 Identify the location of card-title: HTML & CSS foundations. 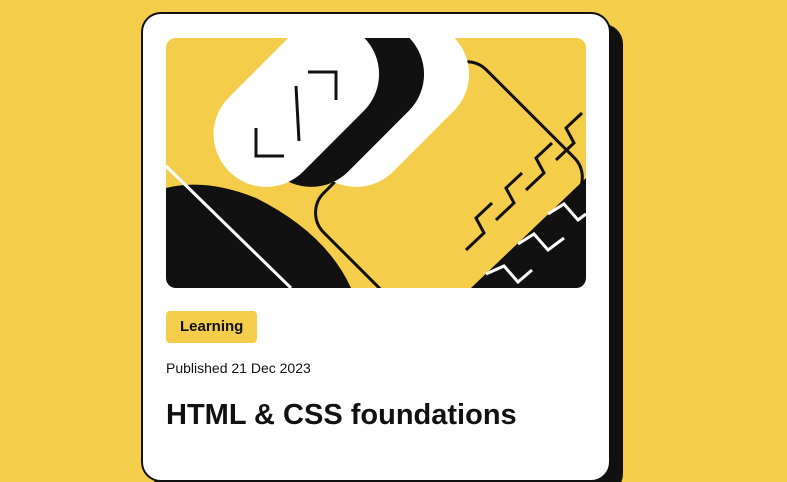
(341, 415).